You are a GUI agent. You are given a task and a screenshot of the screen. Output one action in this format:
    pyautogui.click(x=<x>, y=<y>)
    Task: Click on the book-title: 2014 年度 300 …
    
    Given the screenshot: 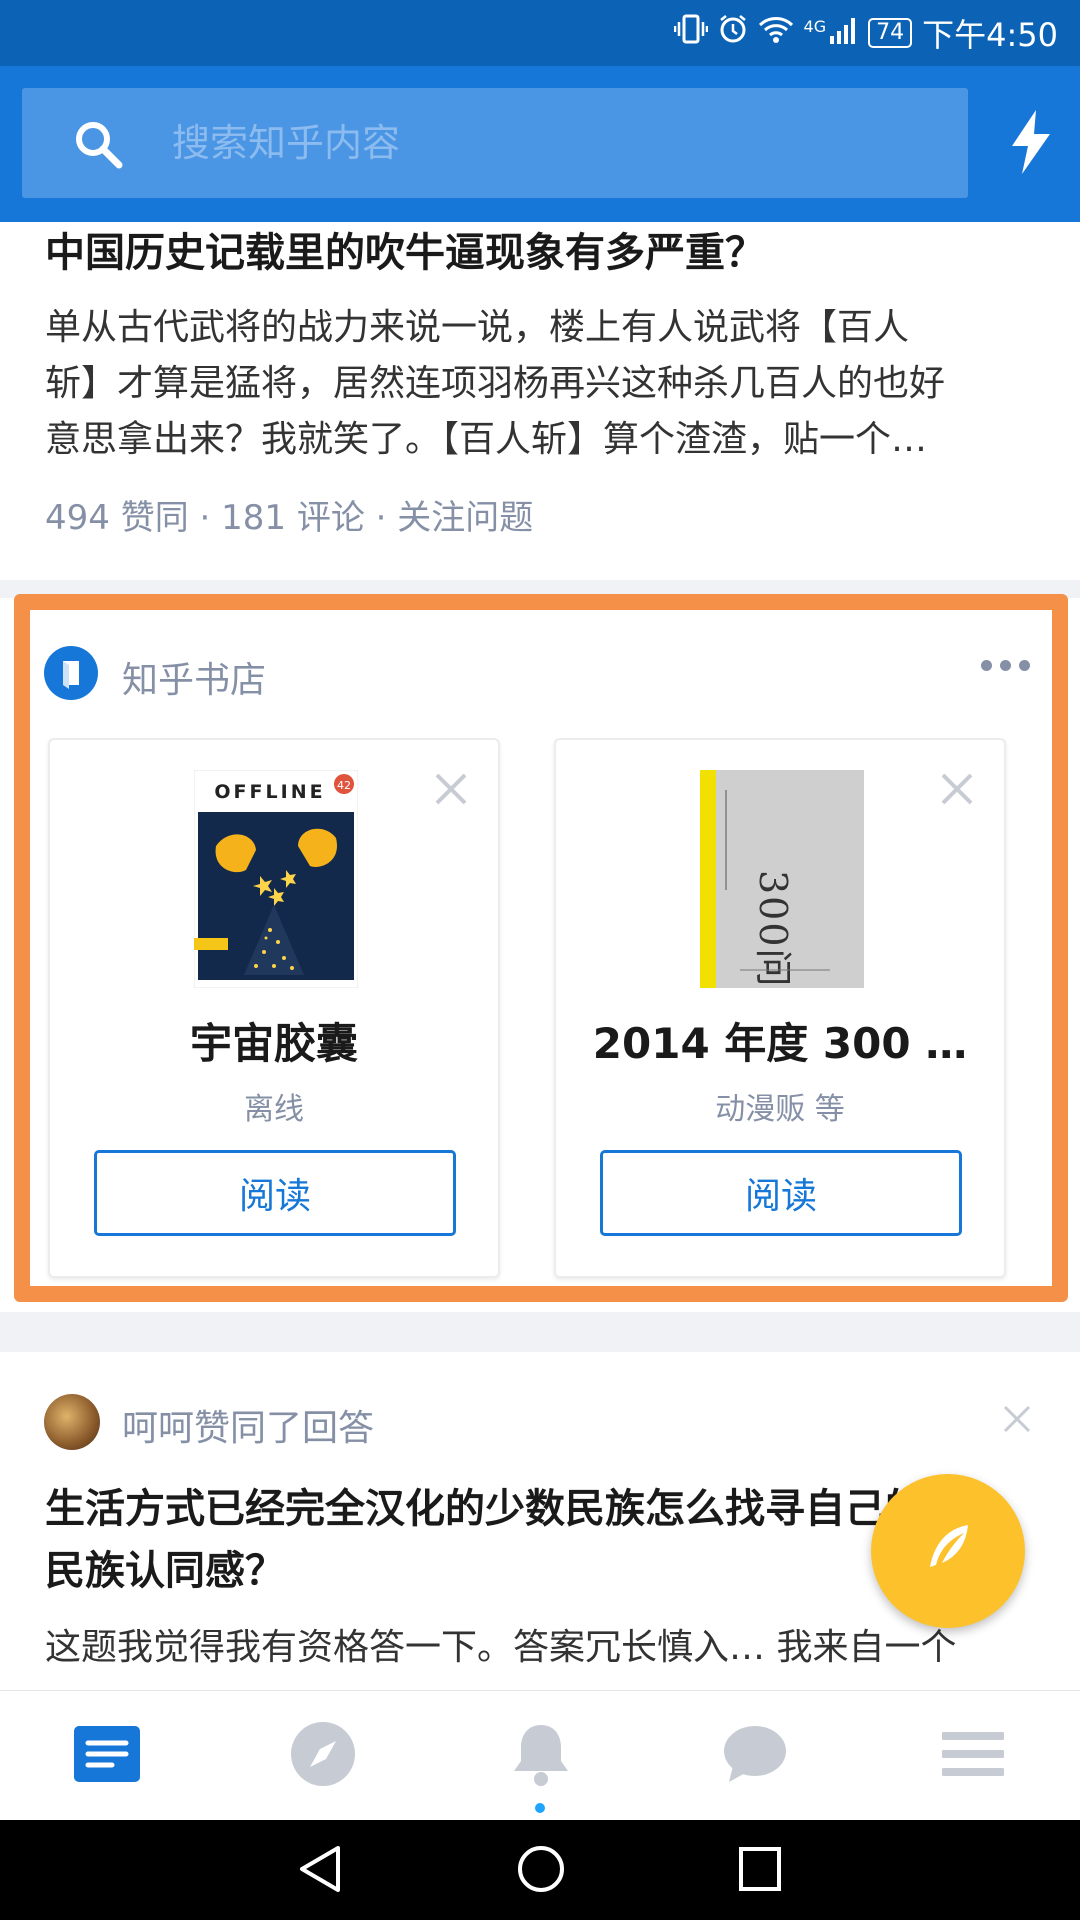 What is the action you would take?
    pyautogui.click(x=780, y=1040)
    